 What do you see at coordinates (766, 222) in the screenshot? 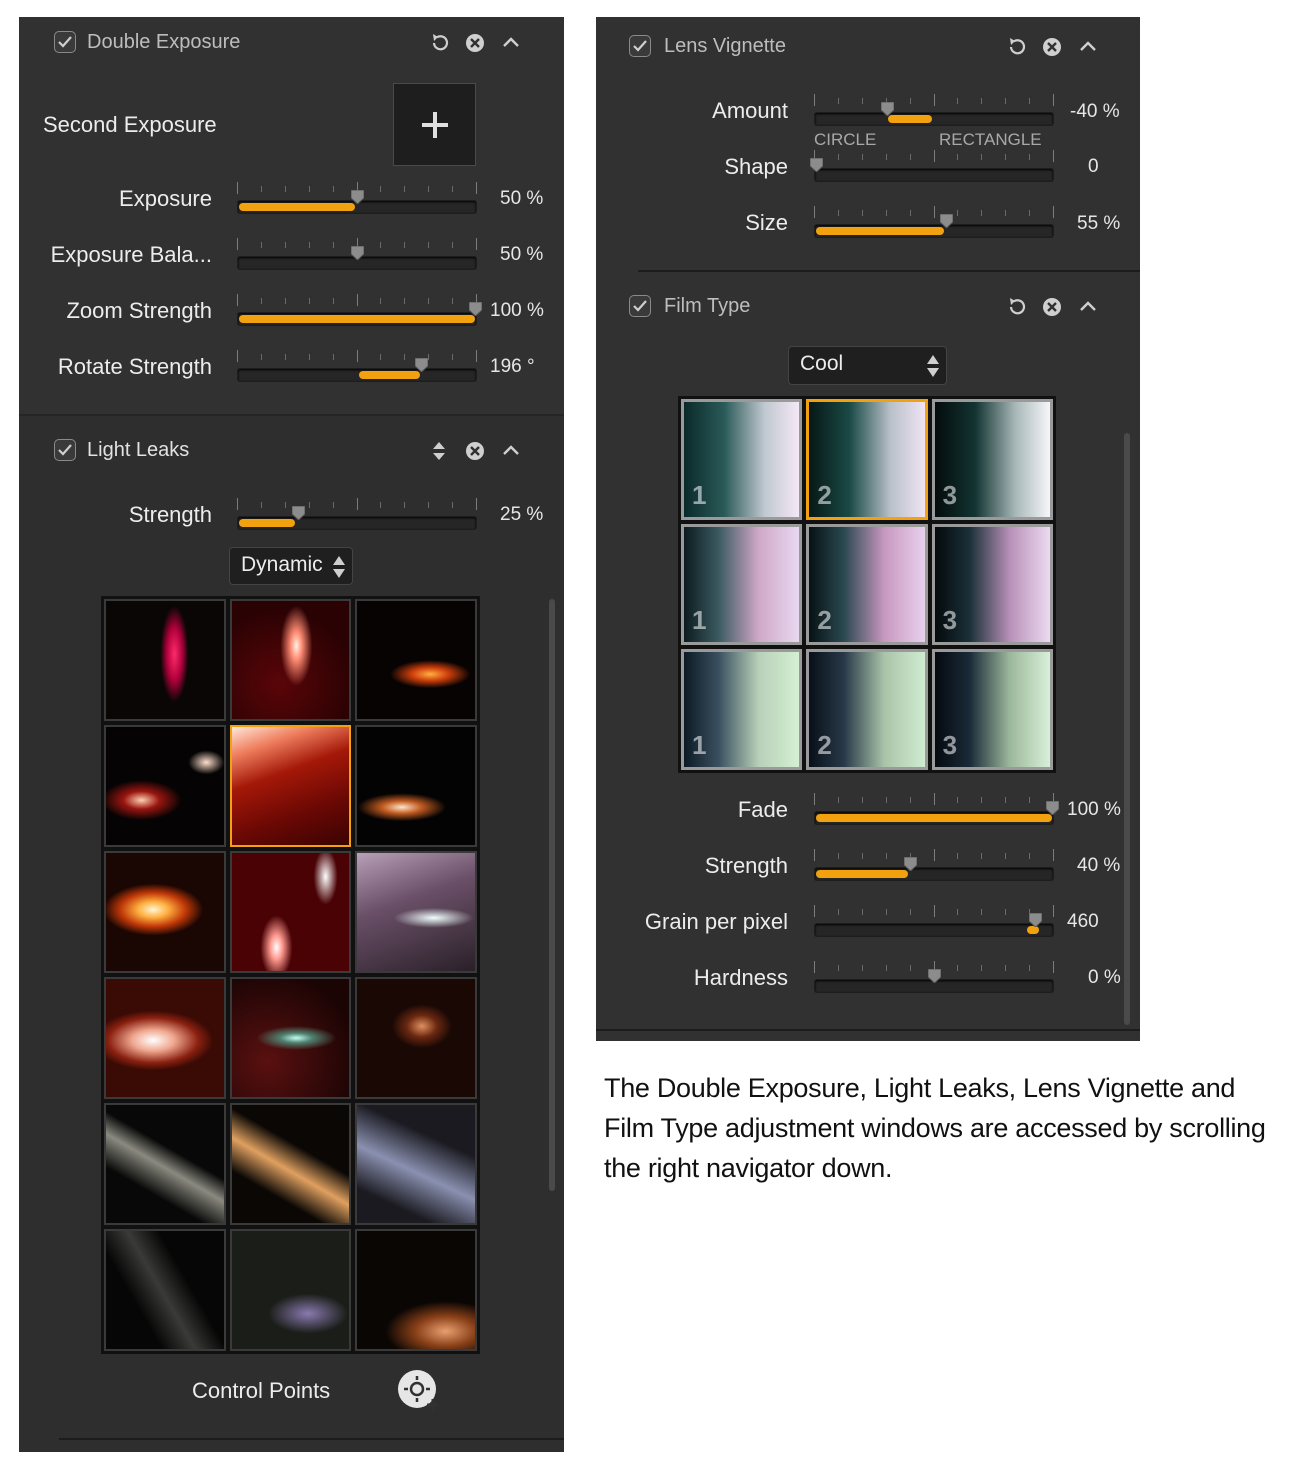
I see `size-label: Size` at bounding box center [766, 222].